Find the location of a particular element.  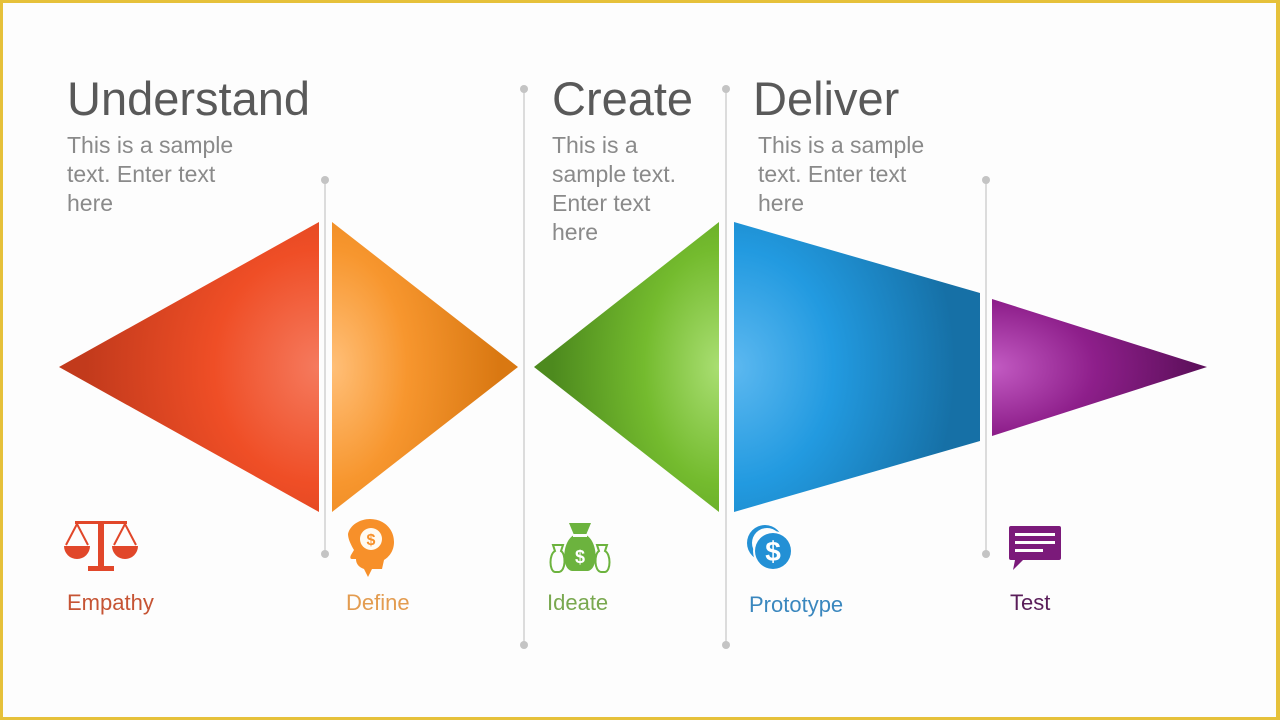

head-dollar-icon: $ is located at coordinates (371, 548).